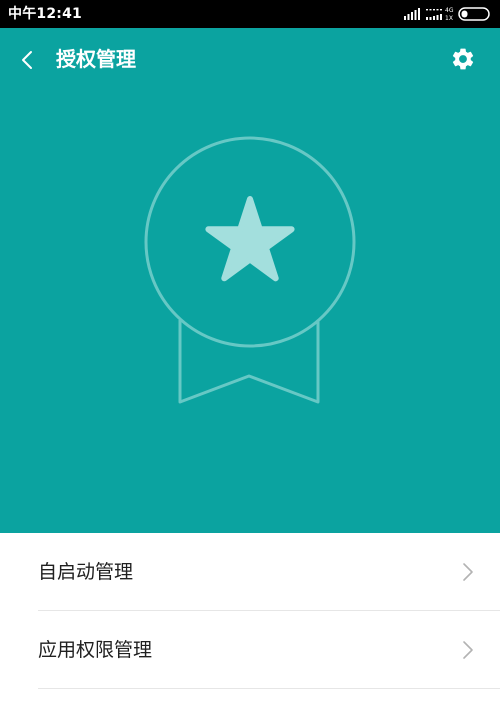 The height and width of the screenshot is (711, 500). What do you see at coordinates (269, 688) in the screenshot?
I see `divider` at bounding box center [269, 688].